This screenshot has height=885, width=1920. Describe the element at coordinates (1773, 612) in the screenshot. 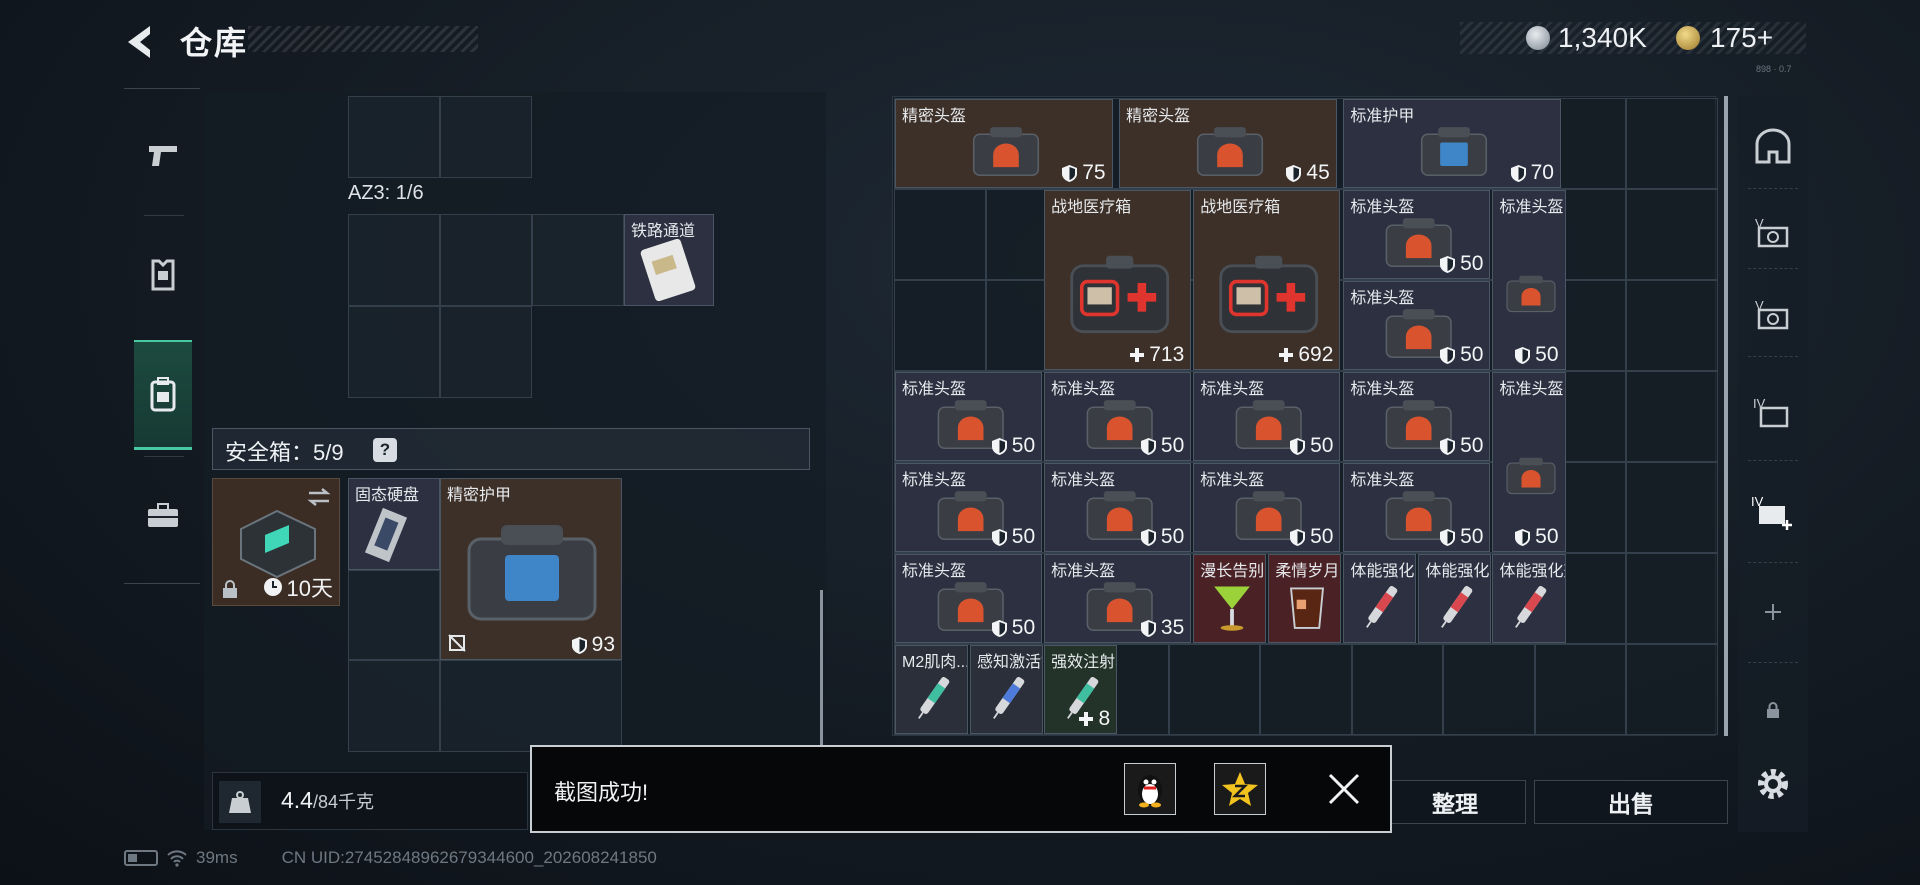

I see `add-storage-button` at that location.